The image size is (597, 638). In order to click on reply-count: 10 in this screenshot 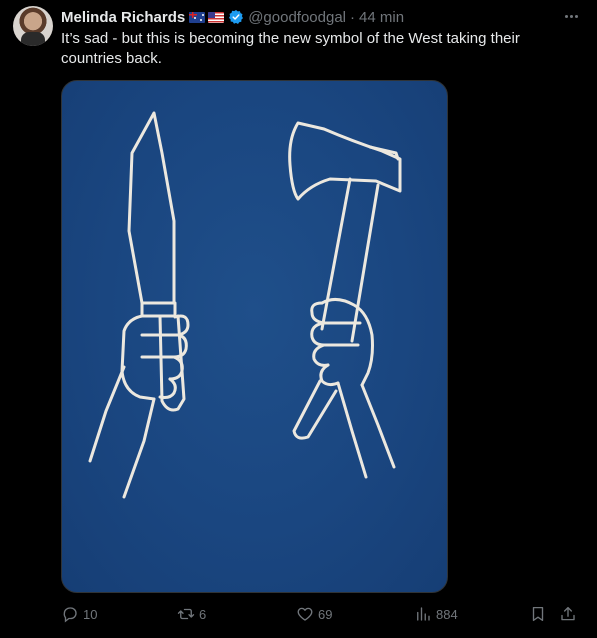, I will do `click(90, 614)`.